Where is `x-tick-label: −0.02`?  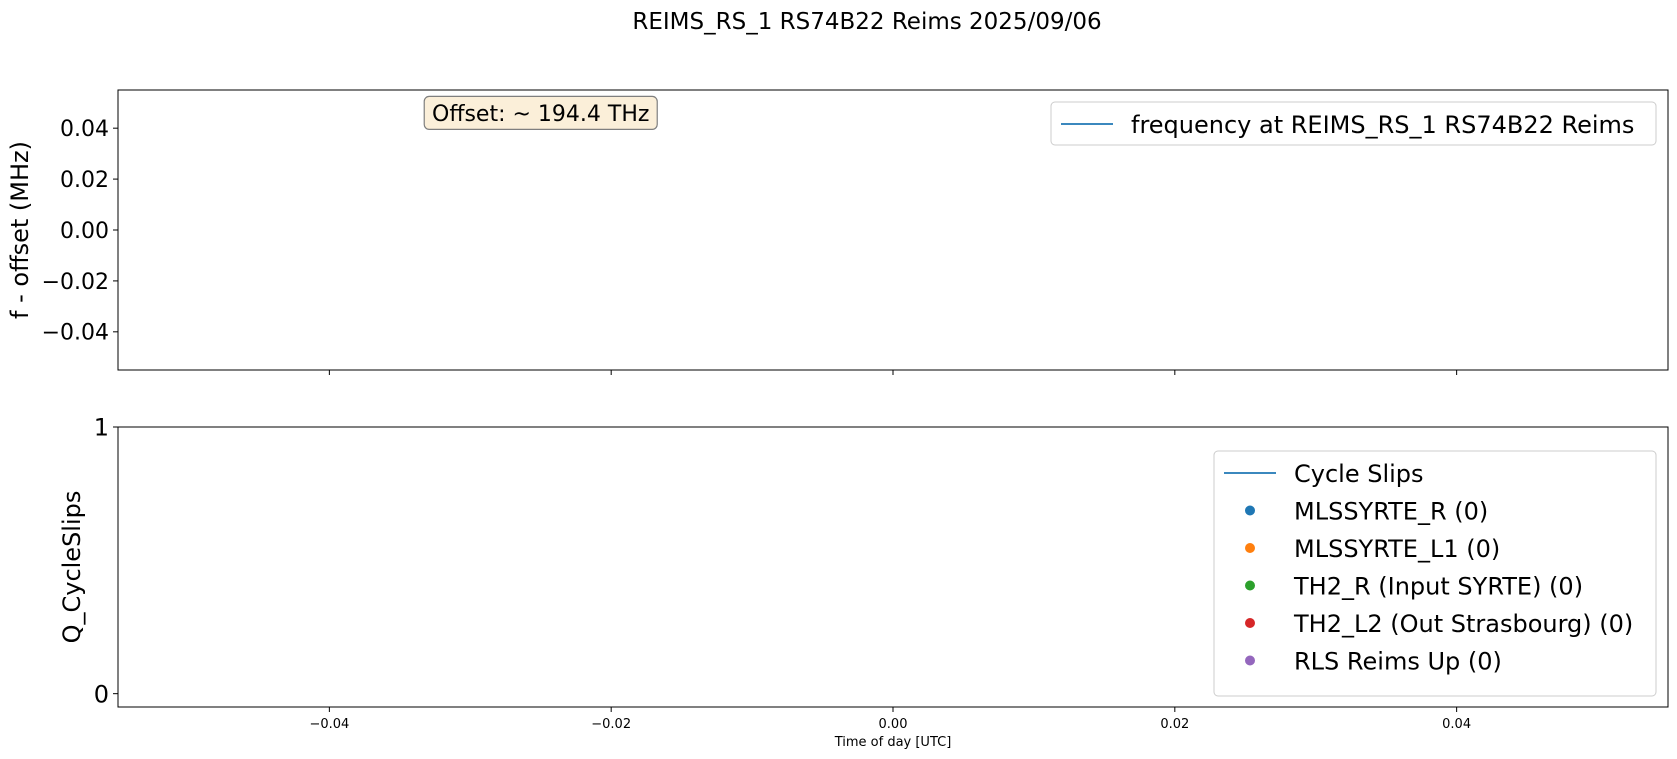
x-tick-label: −0.02 is located at coordinates (611, 724).